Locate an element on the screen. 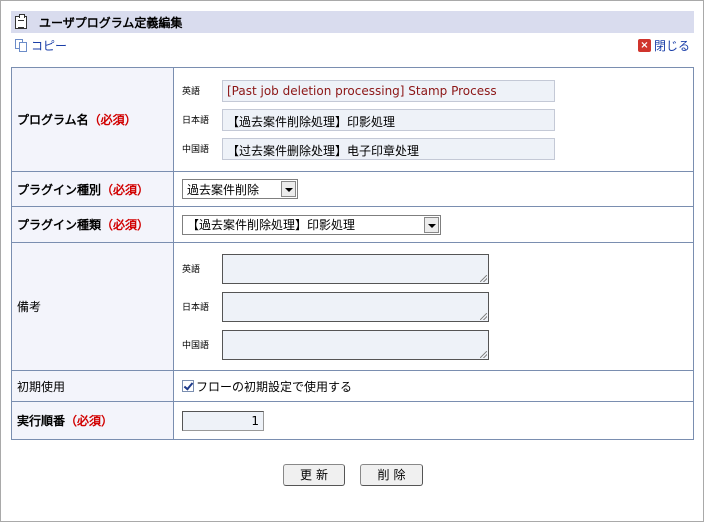 The image size is (704, 522). initial-use-label: 初期使用 is located at coordinates (92, 386).